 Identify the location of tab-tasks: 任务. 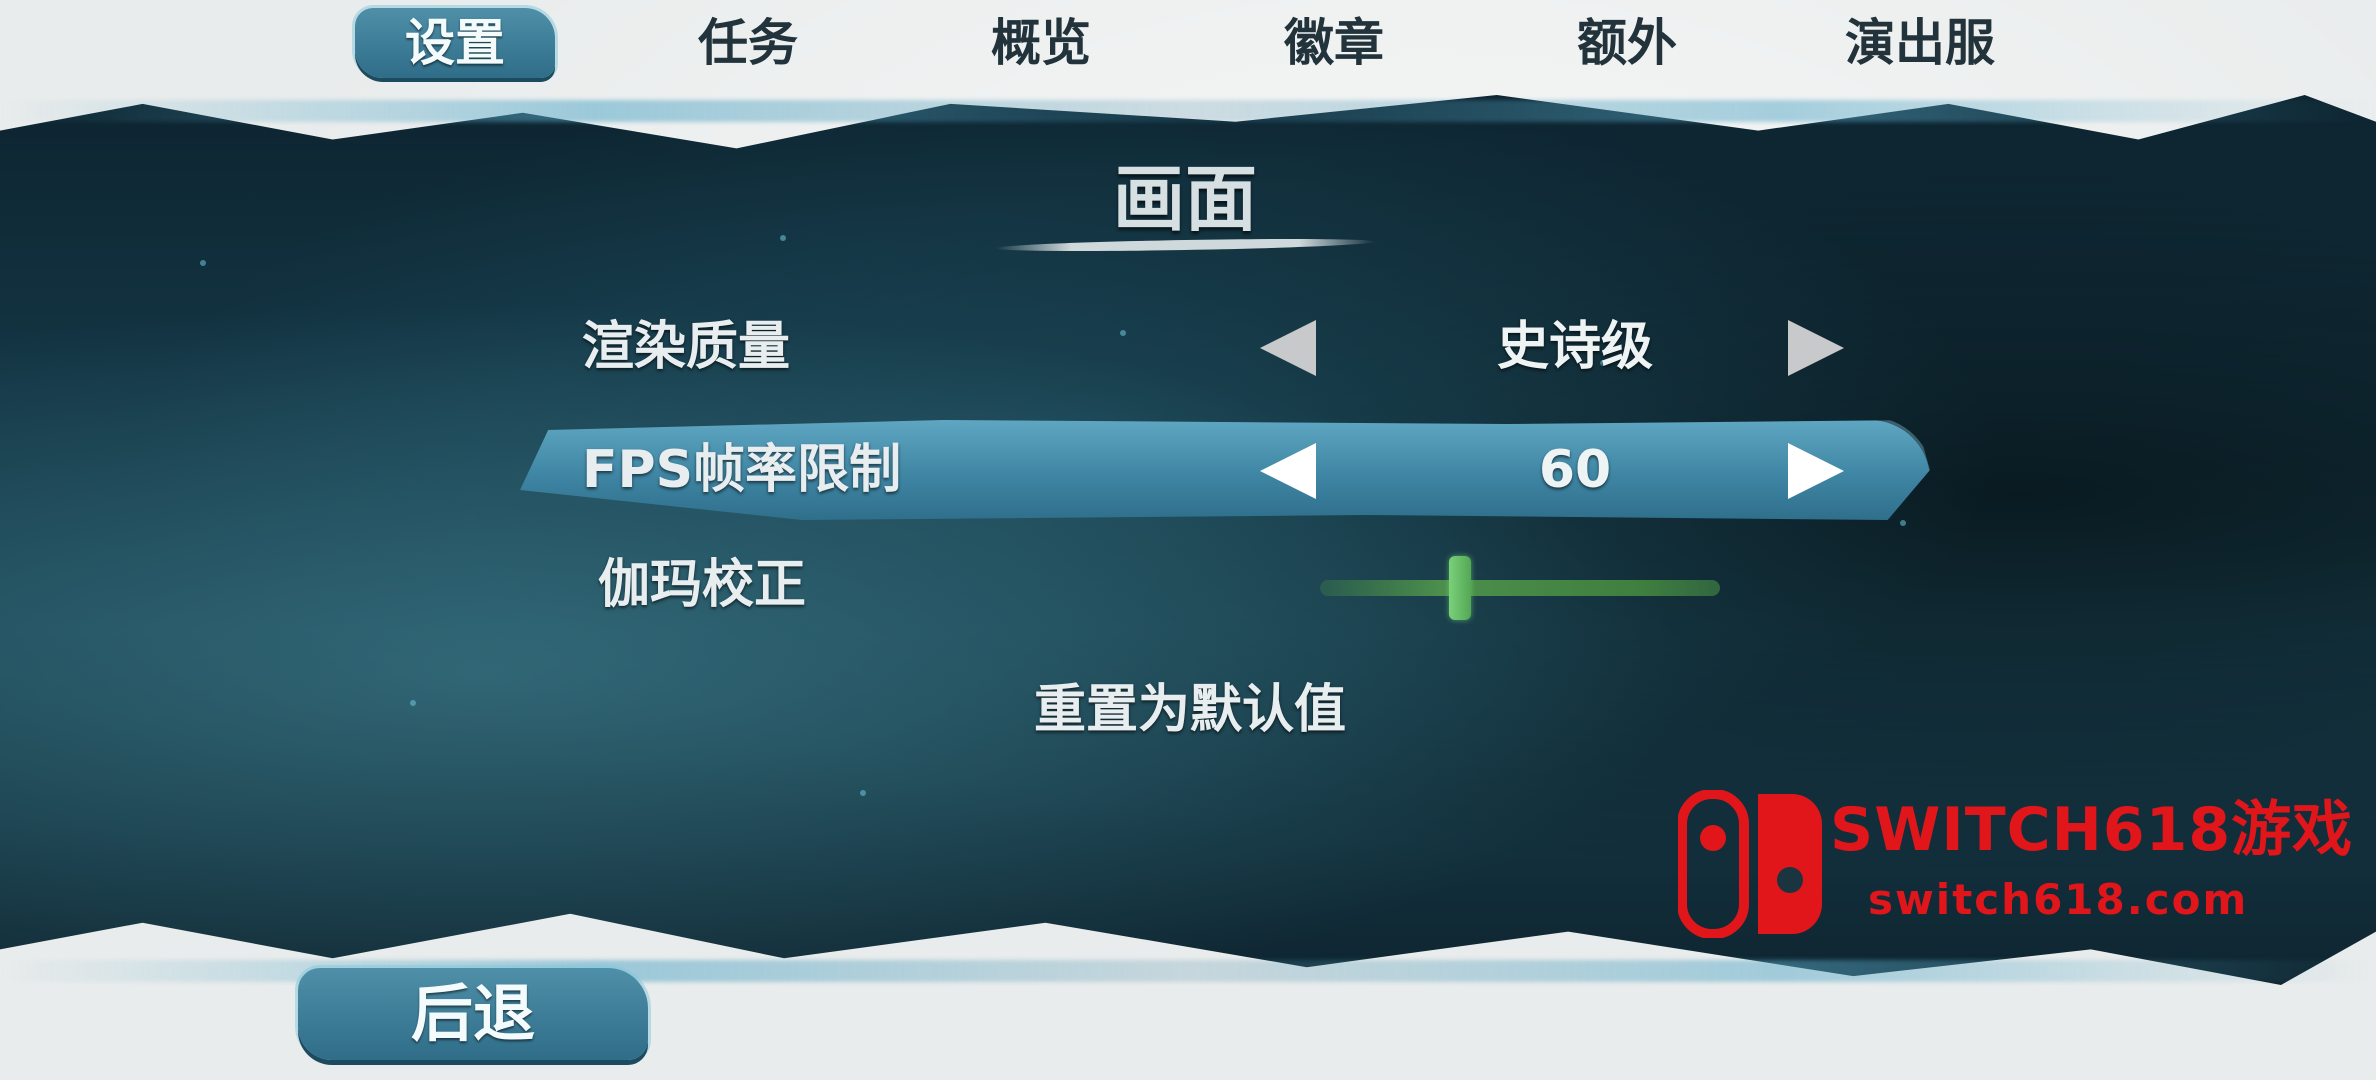
(748, 43).